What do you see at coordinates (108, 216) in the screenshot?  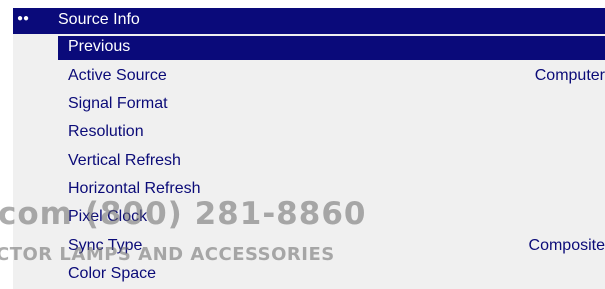 I see `menu-item-label: Pixel Clock` at bounding box center [108, 216].